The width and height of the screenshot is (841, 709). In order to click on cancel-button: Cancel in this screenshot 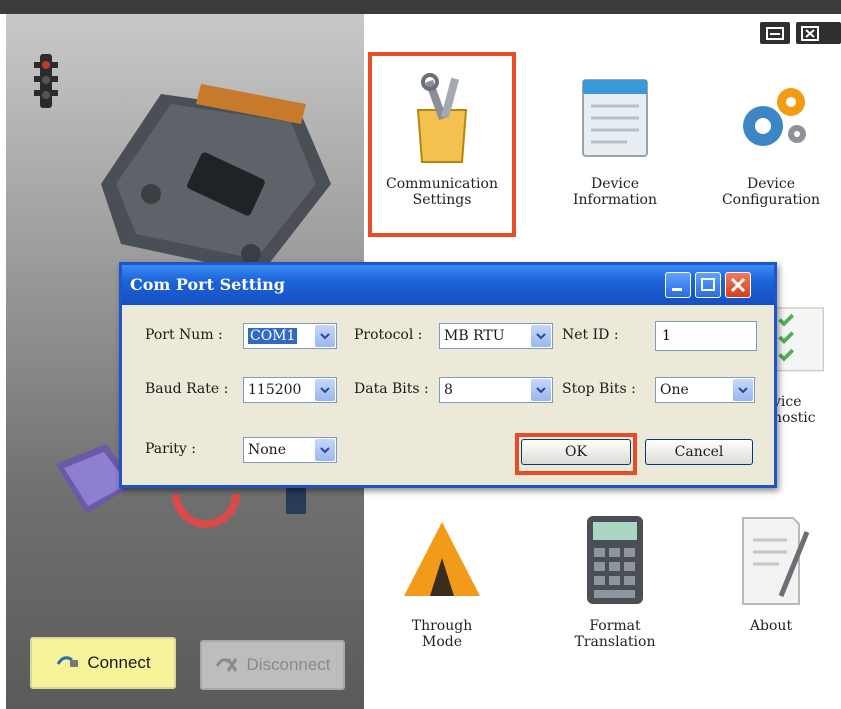, I will do `click(699, 452)`.